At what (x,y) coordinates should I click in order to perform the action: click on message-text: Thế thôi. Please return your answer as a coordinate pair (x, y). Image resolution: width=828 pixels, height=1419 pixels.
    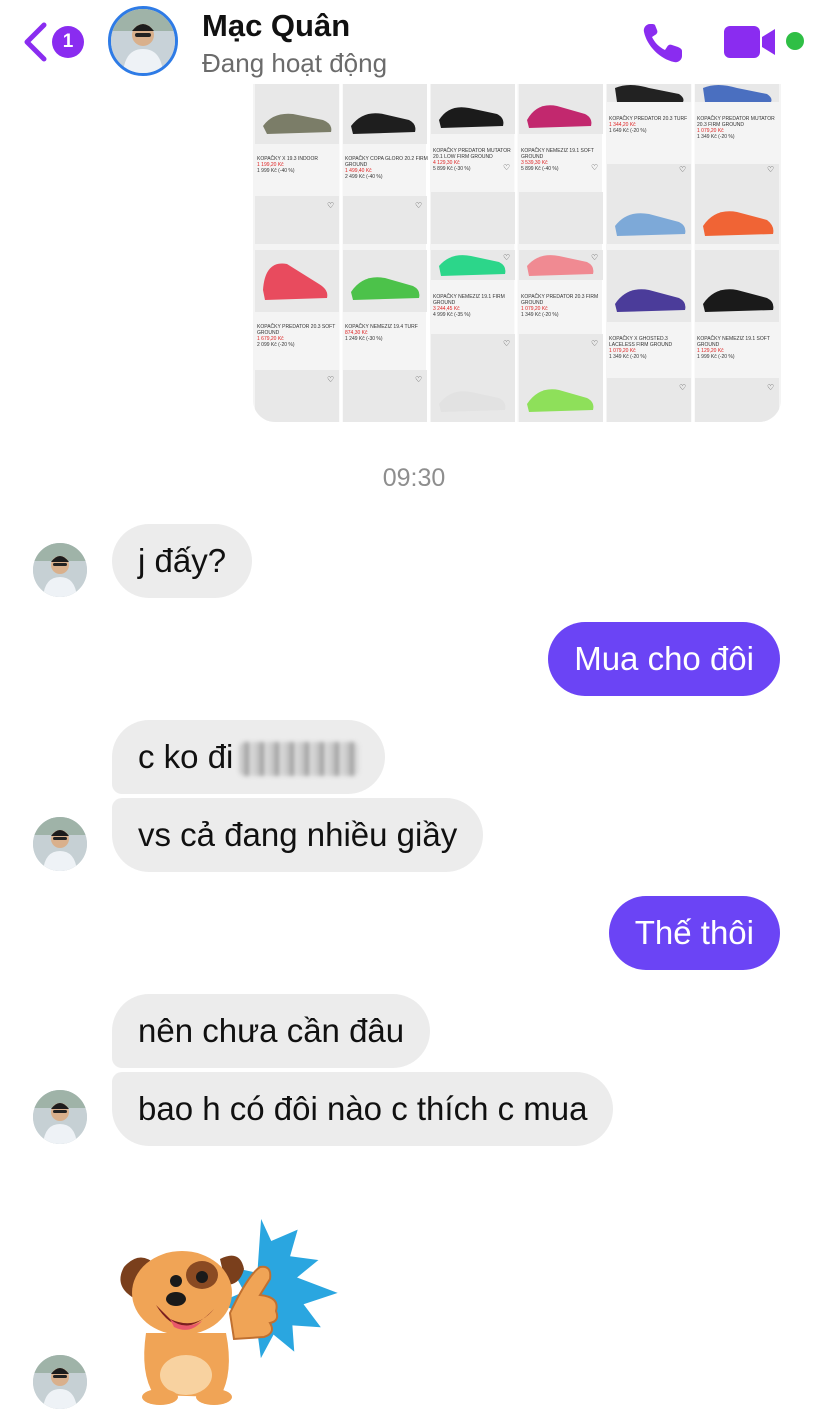
    Looking at the image, I should click on (694, 932).